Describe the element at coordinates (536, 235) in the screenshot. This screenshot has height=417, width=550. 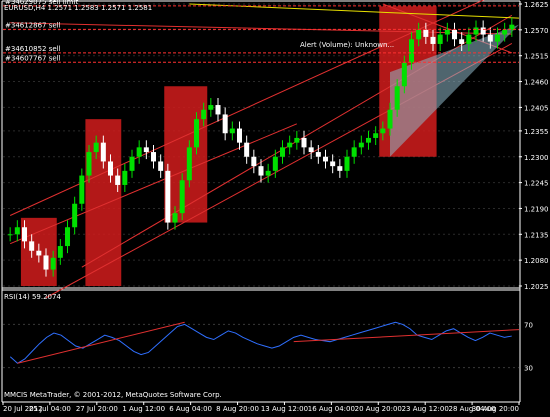
I see `price-tick-label: 1.2135` at that location.